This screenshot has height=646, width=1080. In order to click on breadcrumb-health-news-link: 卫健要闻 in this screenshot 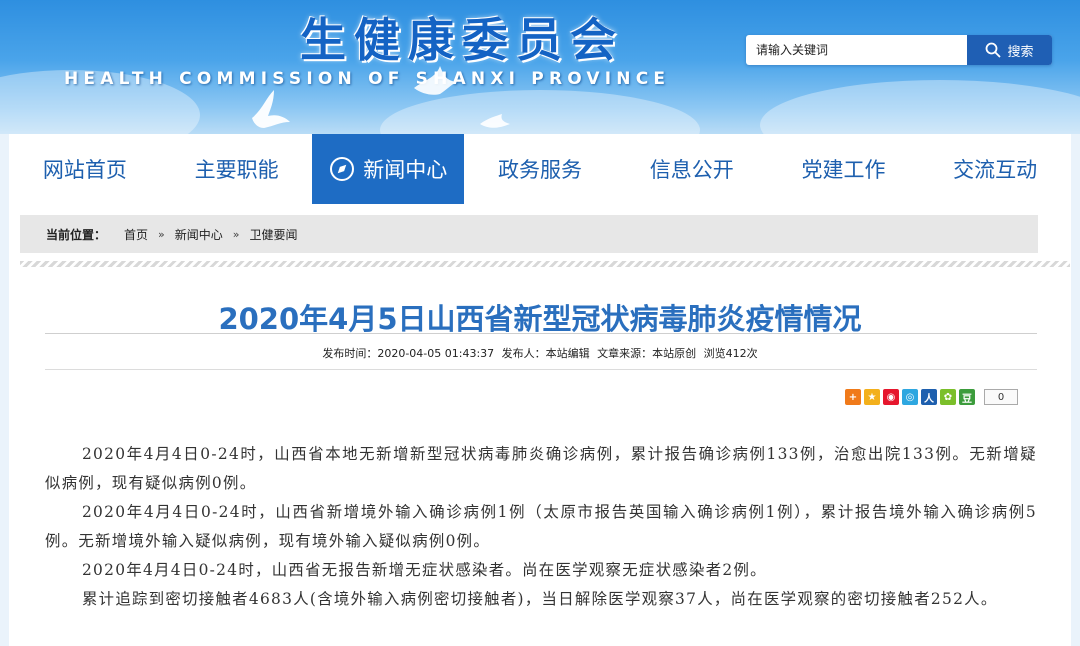, I will do `click(274, 234)`.